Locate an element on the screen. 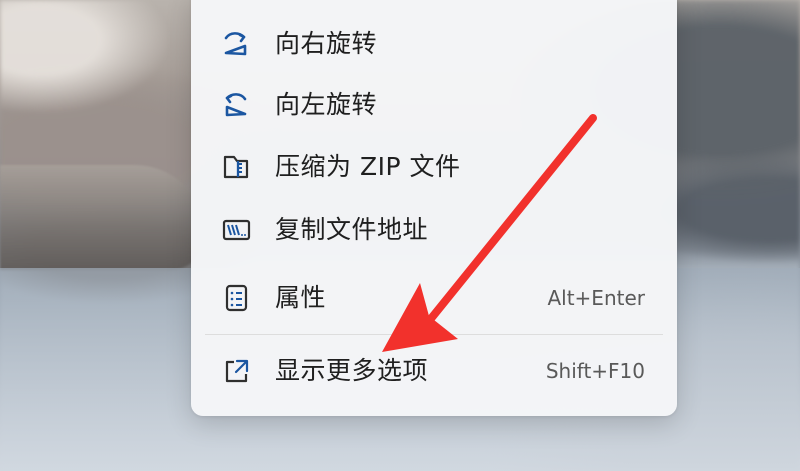  rotate-right-icon is located at coordinates (236, 44).